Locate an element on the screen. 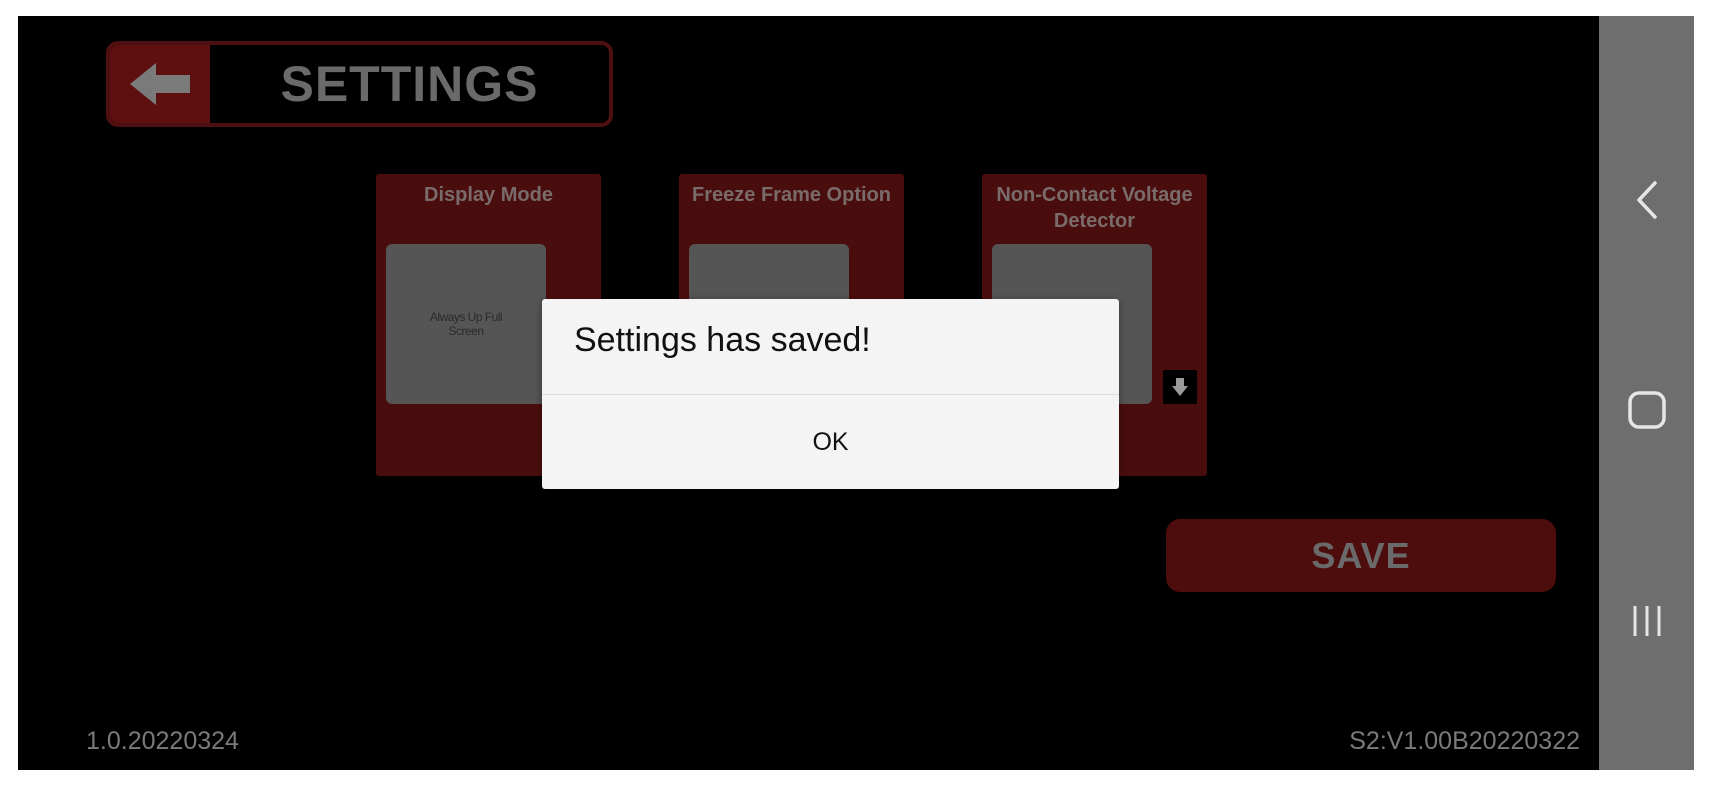  firmware-version: S2:V1.00B20220322 is located at coordinates (1464, 741).